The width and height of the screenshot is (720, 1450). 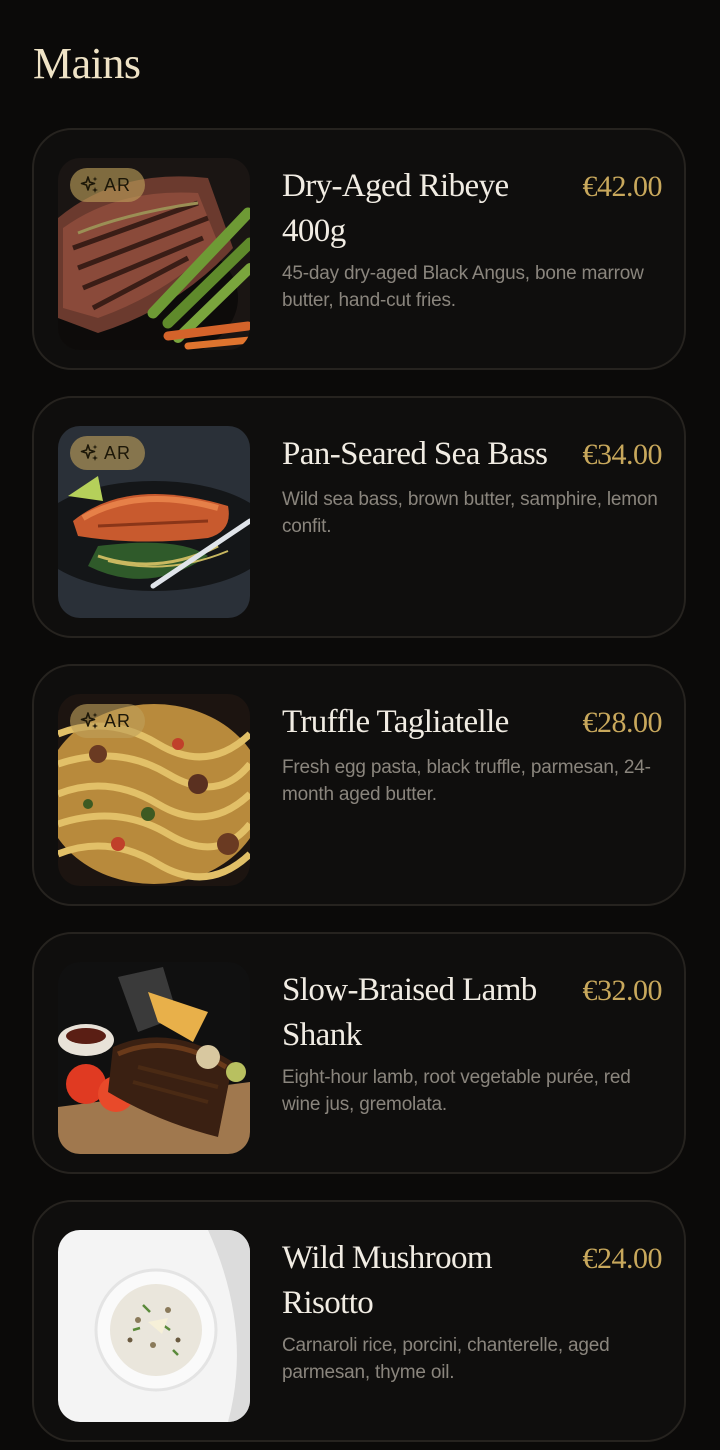 I want to click on dish-price: €24.00, so click(x=622, y=1258).